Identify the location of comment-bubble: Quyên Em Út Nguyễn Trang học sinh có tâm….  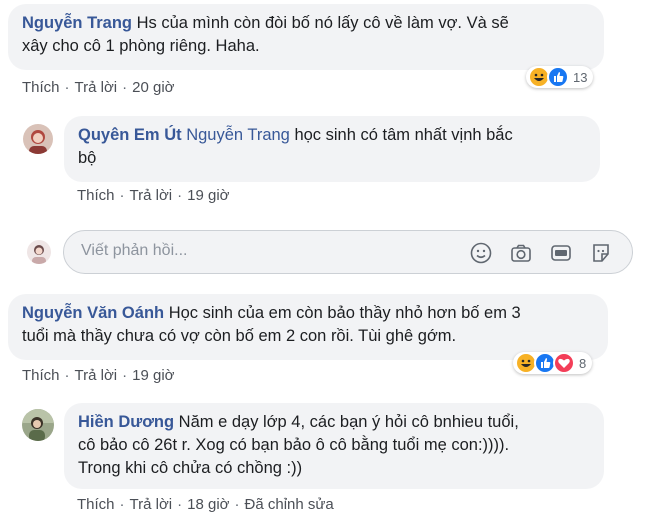
(332, 149).